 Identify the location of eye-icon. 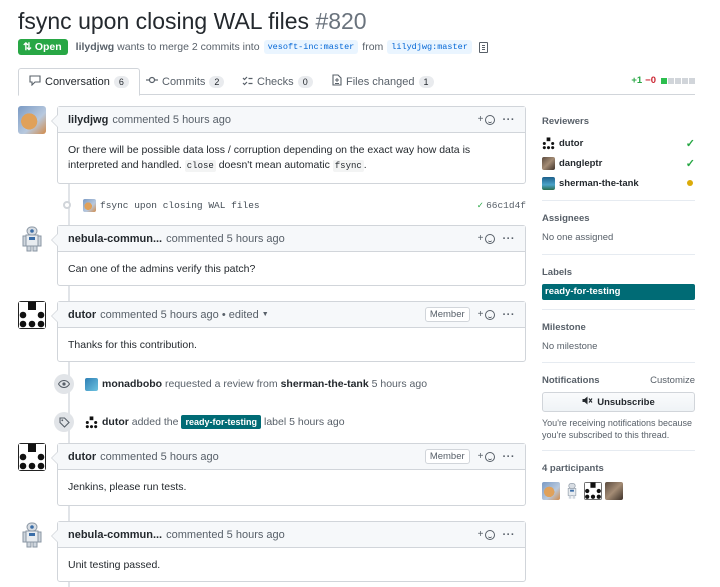
(64, 384).